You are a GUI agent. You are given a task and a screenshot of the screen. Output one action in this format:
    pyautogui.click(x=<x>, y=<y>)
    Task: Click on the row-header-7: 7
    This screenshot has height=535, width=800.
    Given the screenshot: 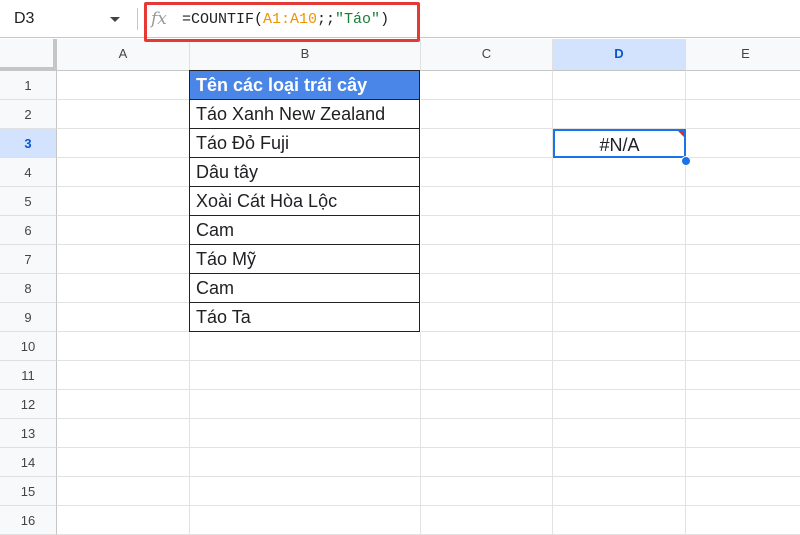 What is the action you would take?
    pyautogui.click(x=28, y=259)
    